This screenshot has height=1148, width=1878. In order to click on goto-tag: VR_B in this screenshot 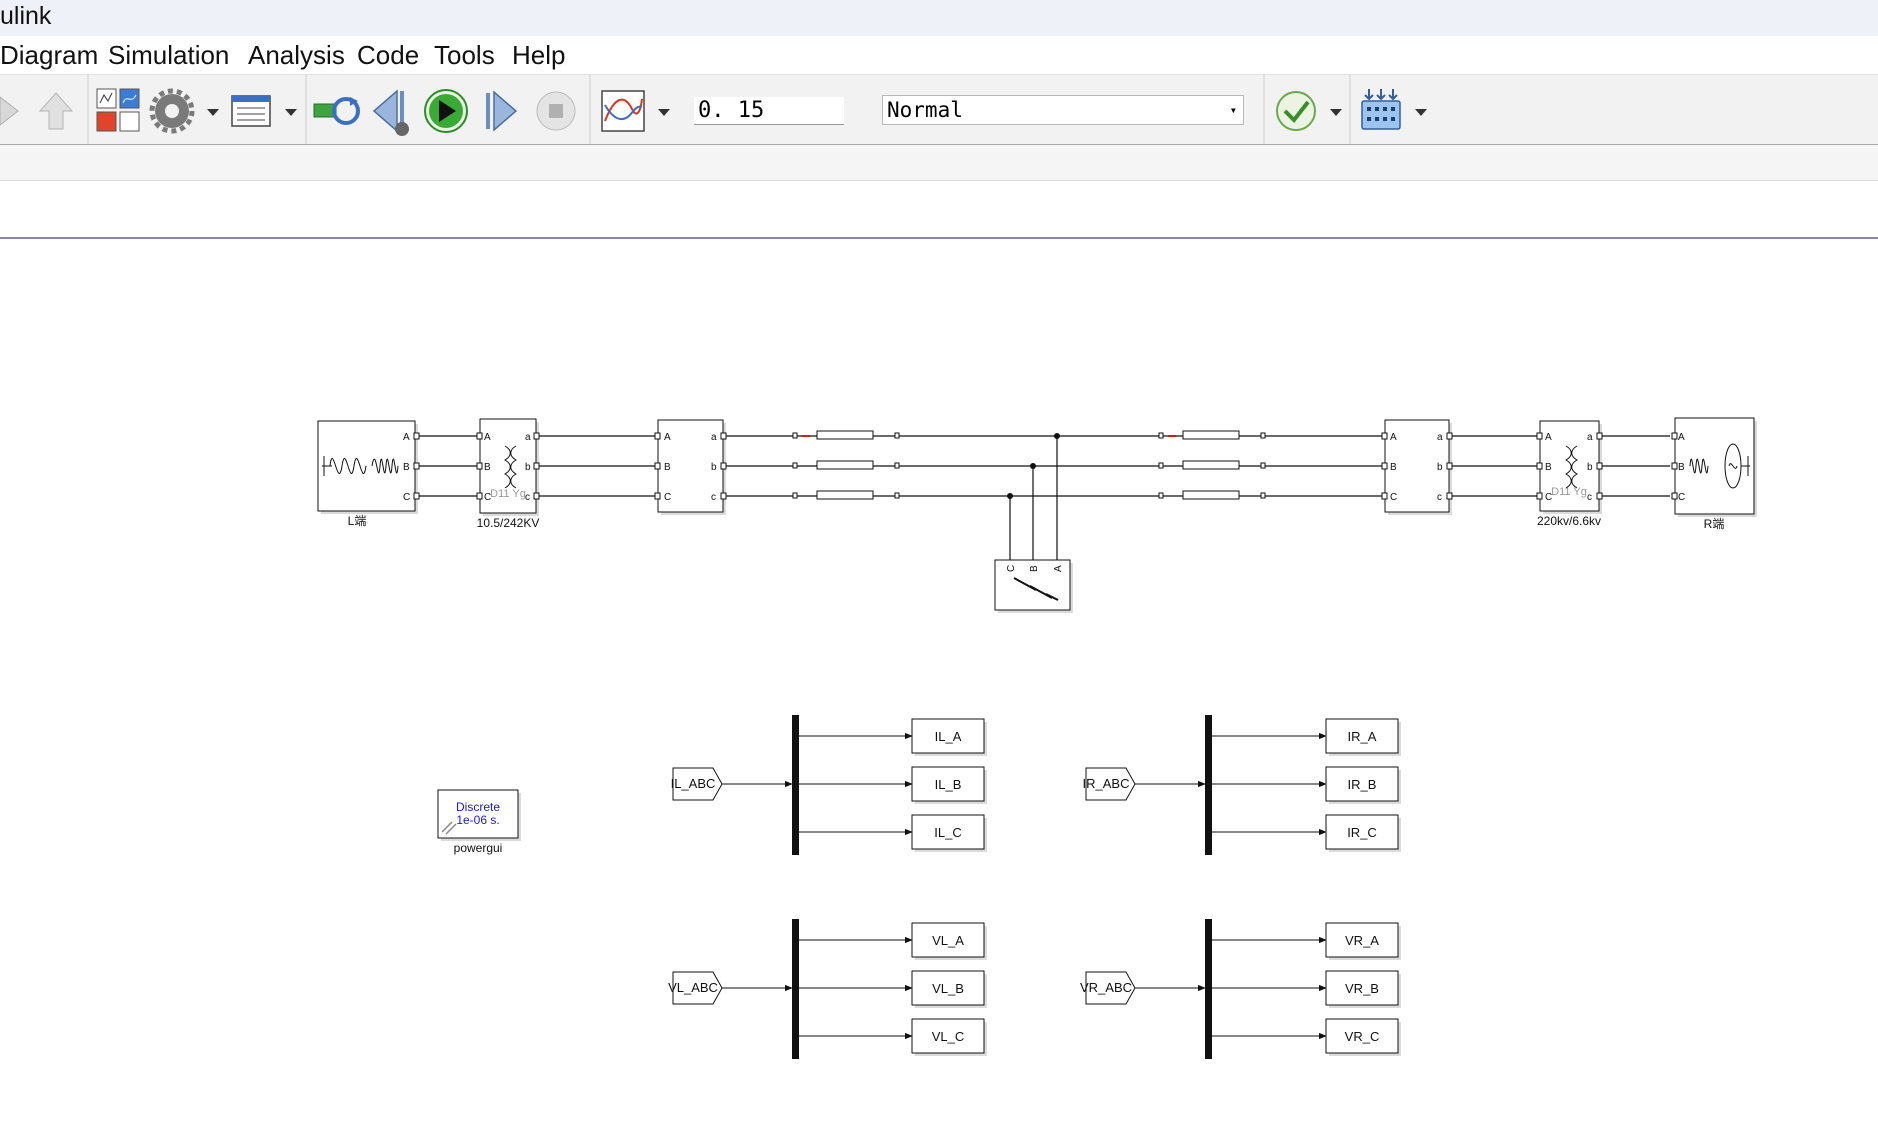, I will do `click(1362, 988)`.